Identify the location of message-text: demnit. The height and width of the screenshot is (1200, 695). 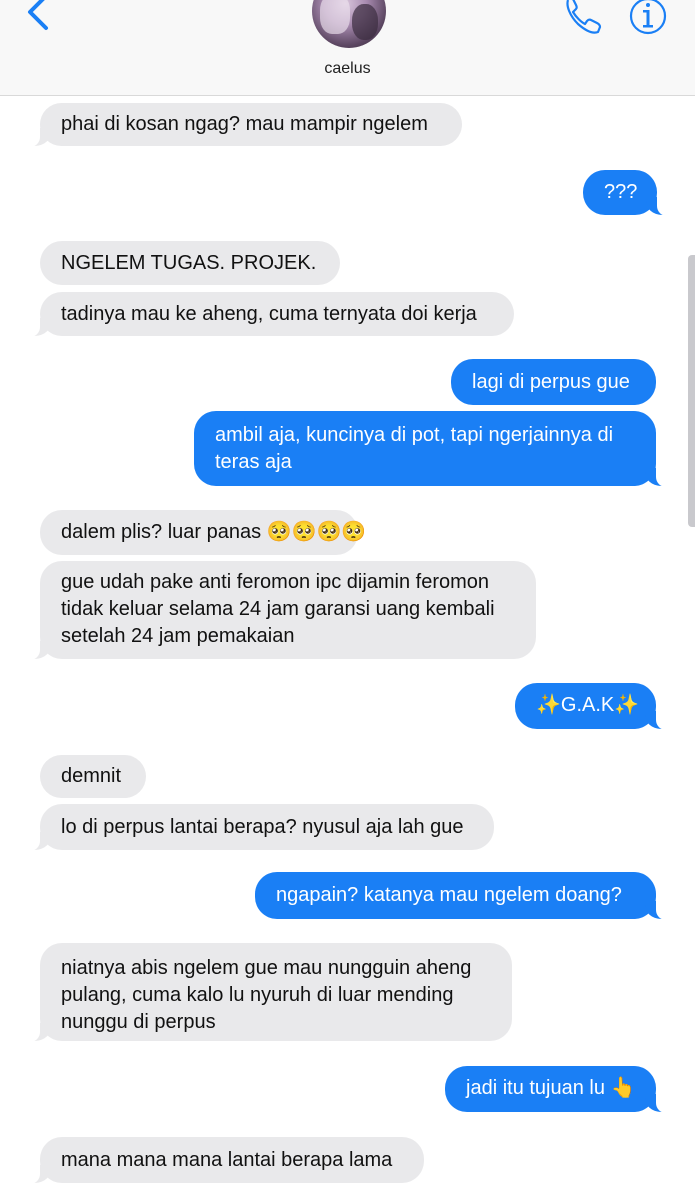
(91, 776).